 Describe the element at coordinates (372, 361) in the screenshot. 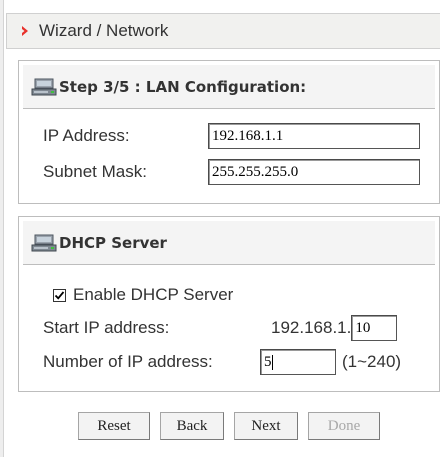

I see `ip-count-hint: (1~240)` at that location.